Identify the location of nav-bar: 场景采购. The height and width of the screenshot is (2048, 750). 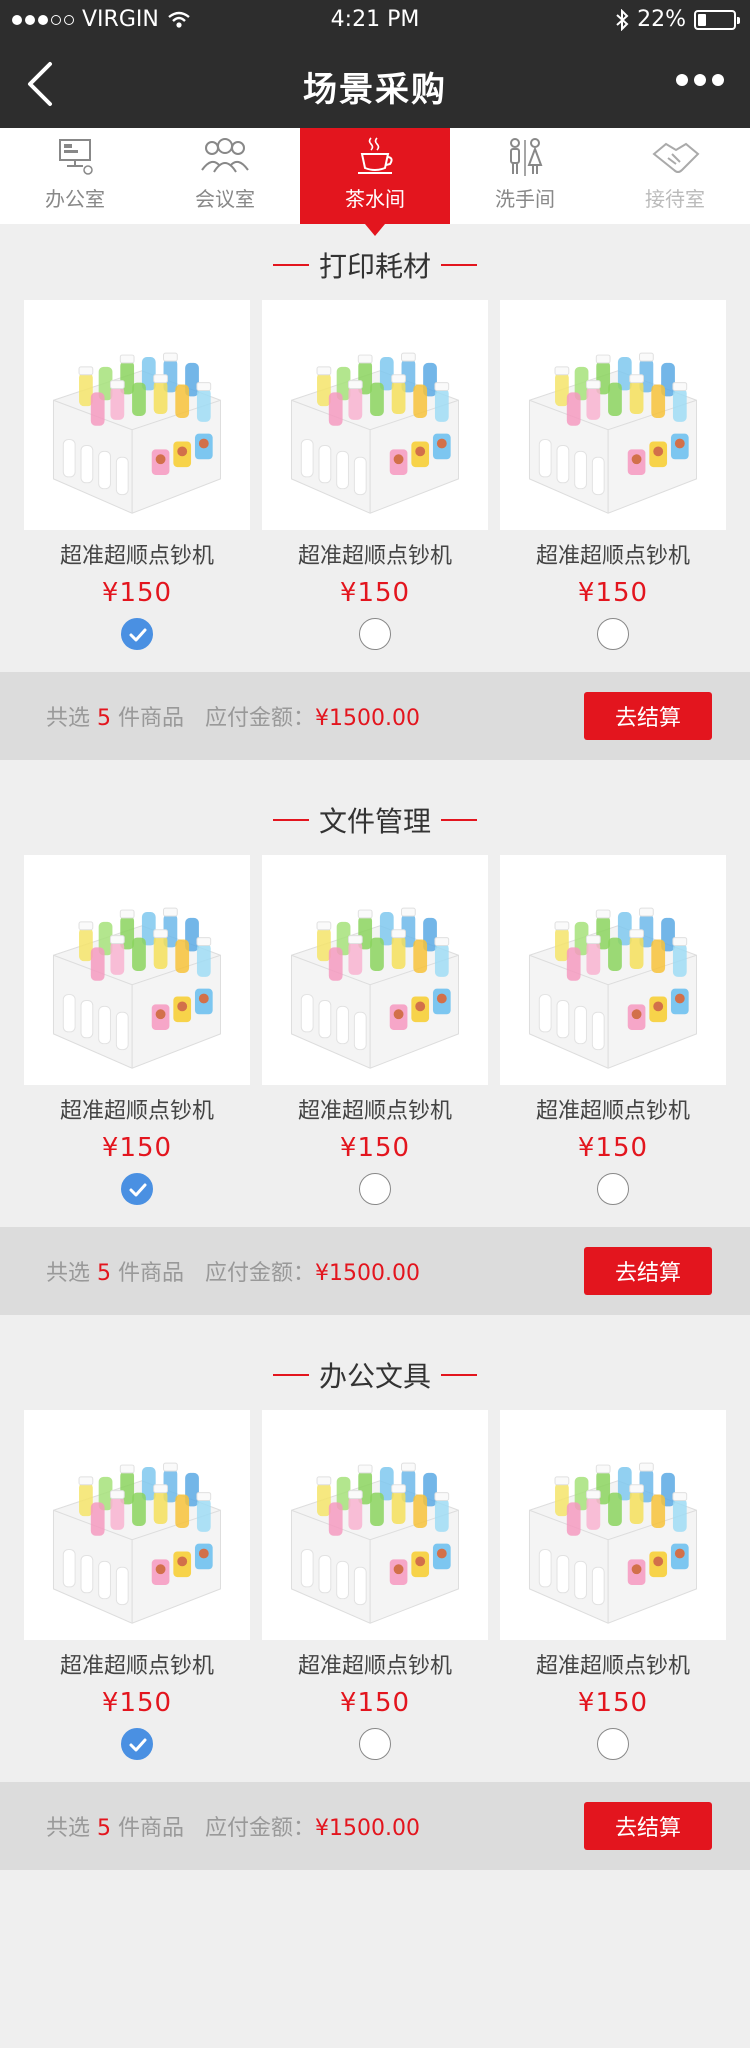
(375, 84).